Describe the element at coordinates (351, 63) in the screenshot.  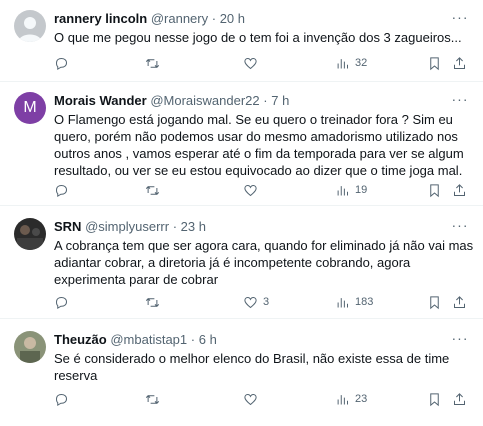
I see `views-button: 32` at that location.